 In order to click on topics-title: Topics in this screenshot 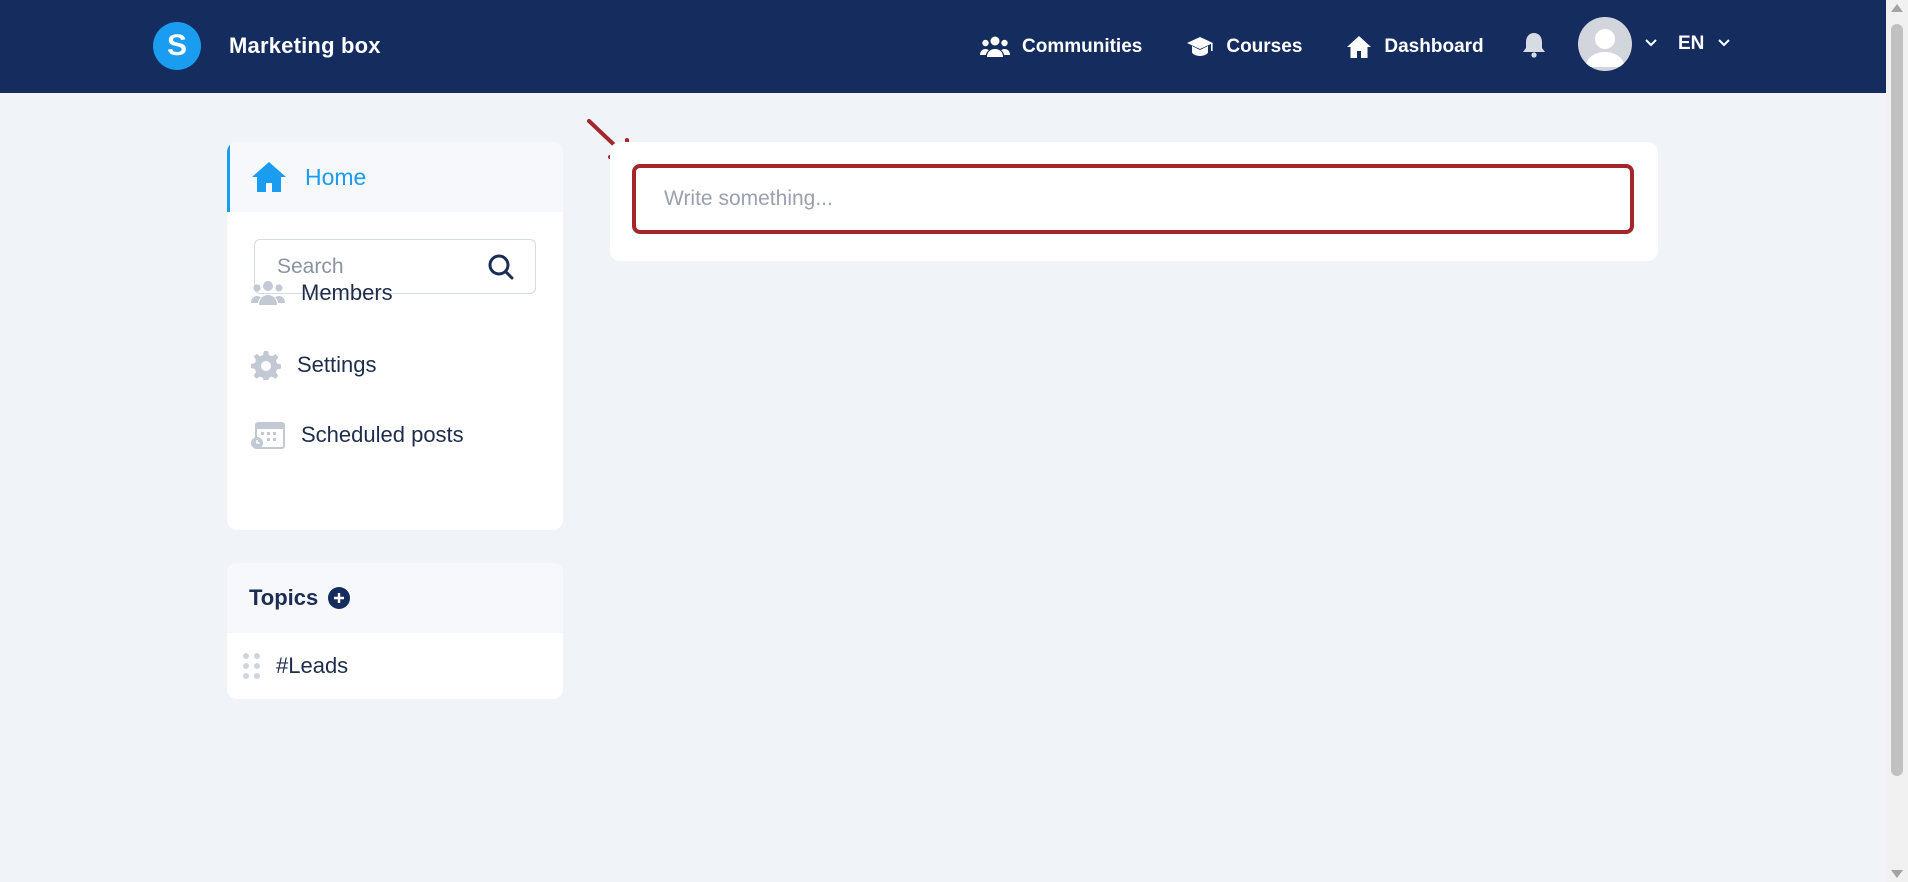, I will do `click(284, 597)`.